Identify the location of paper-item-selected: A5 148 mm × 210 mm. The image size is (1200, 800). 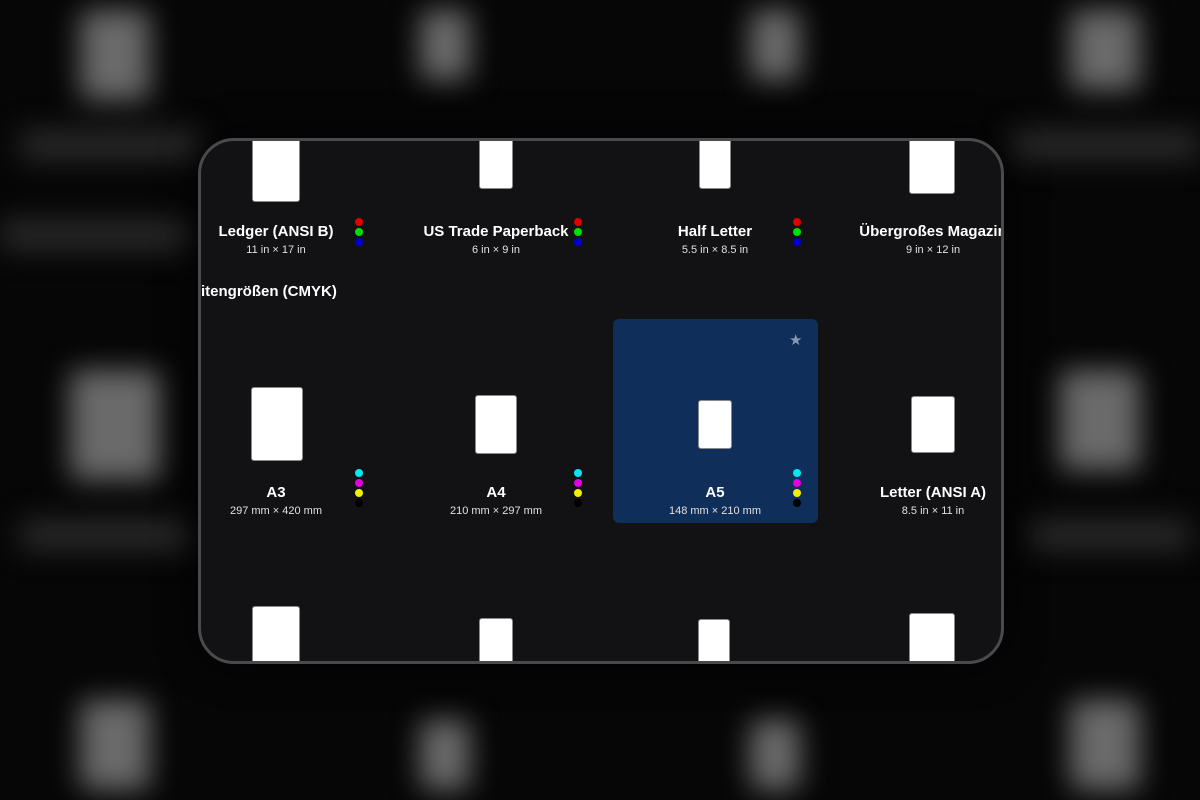
(741, 421).